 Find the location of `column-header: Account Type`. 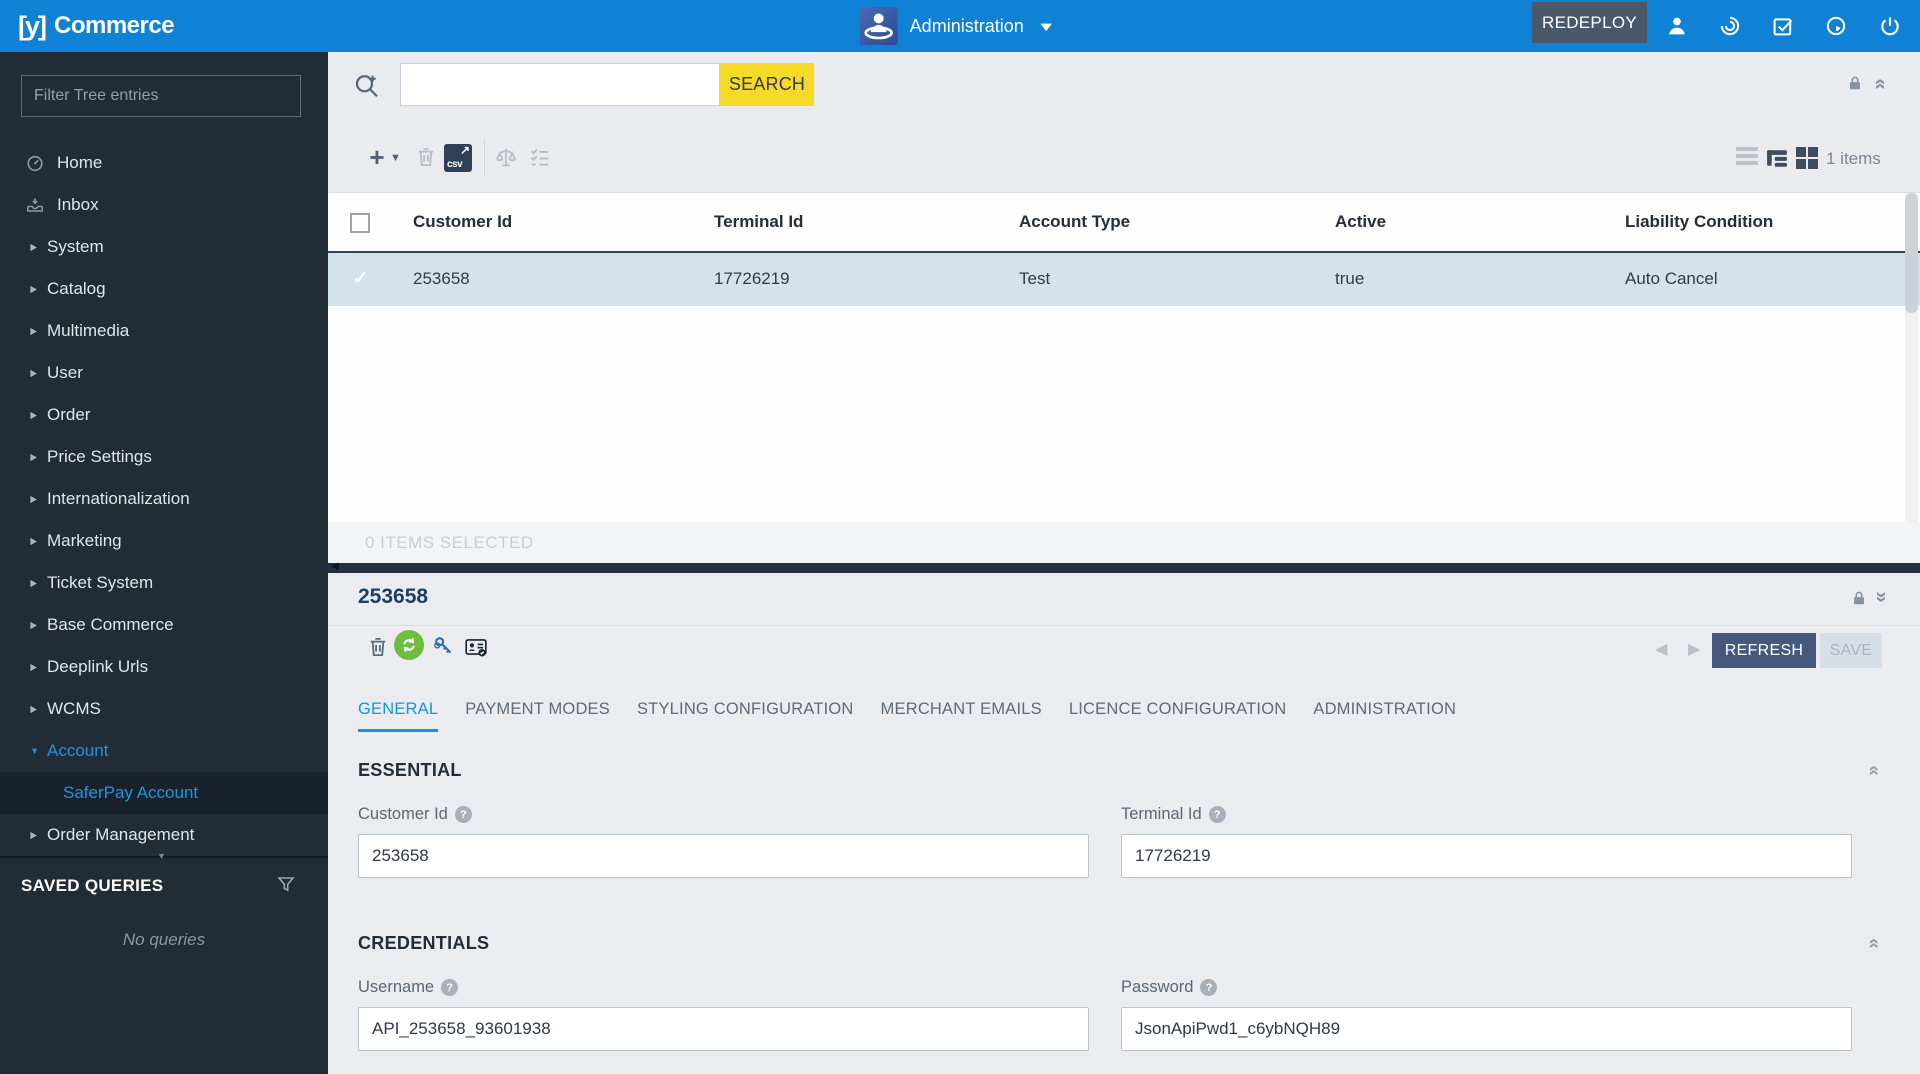

column-header: Account Type is located at coordinates (1074, 222).